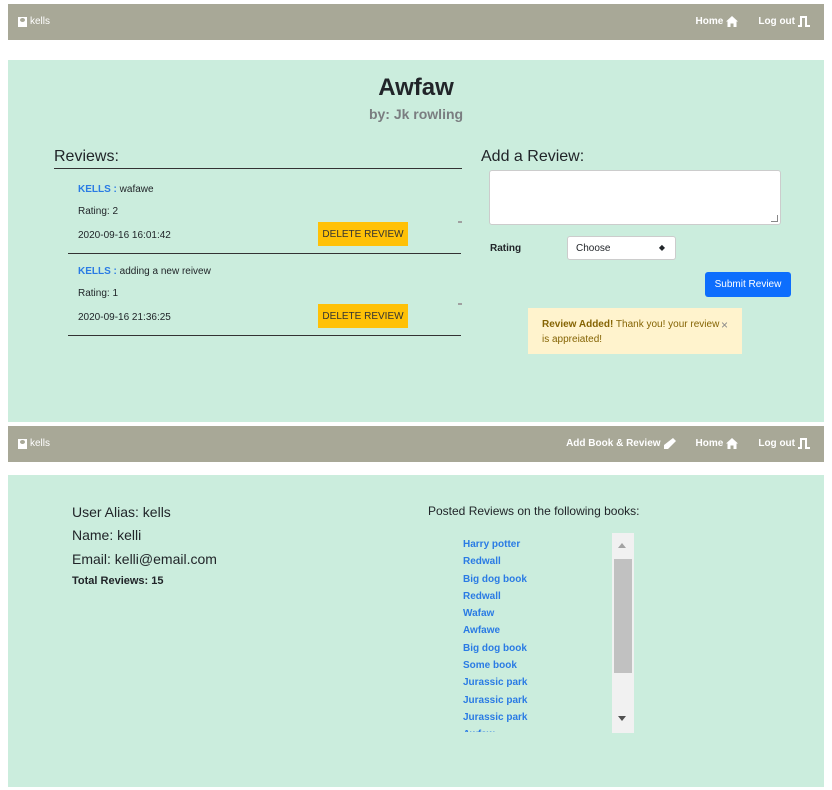  I want to click on book-link: Wafaw, so click(495, 613).